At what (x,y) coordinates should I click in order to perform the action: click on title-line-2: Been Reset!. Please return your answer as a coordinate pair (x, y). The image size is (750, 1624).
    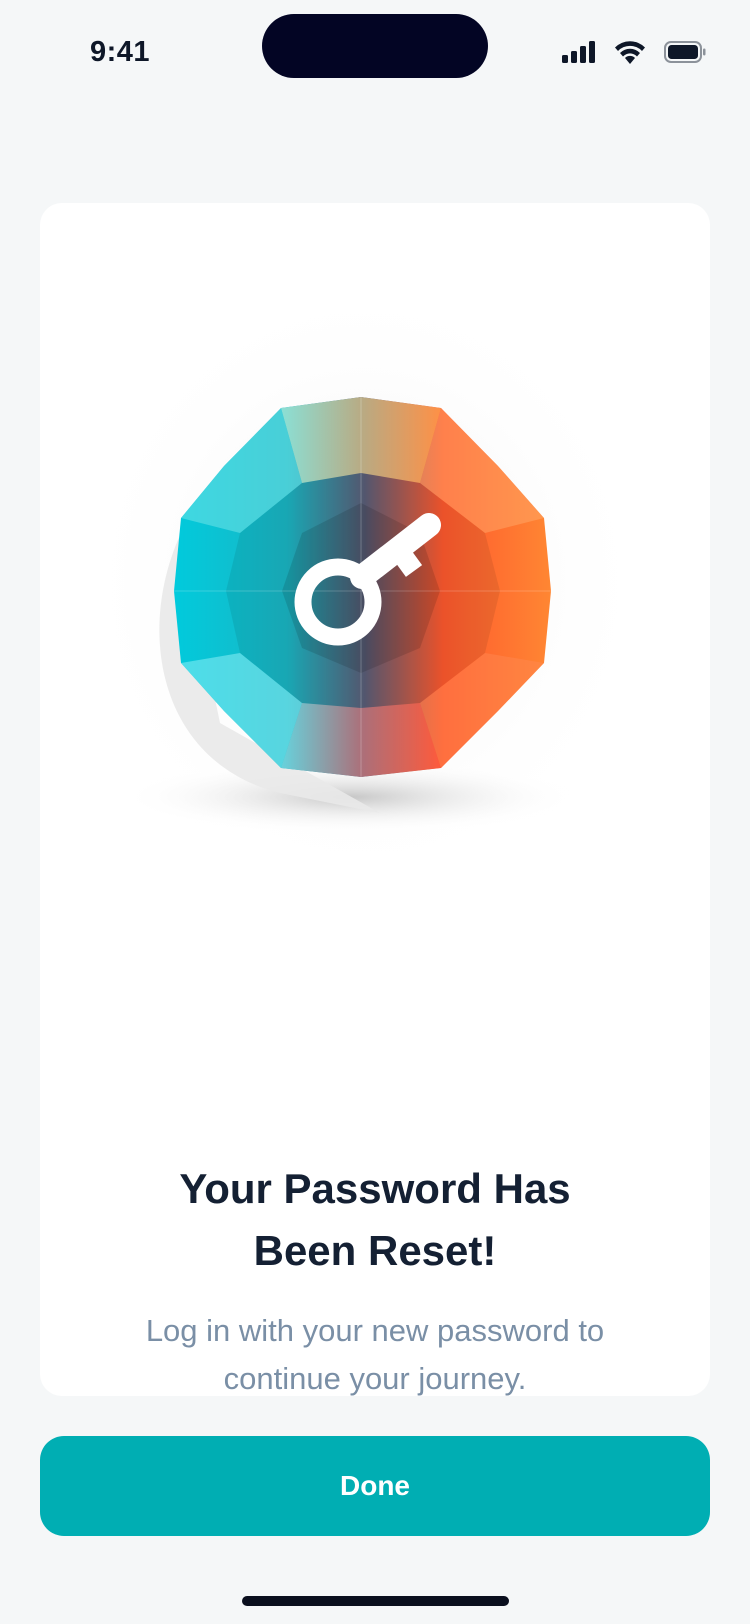
    Looking at the image, I should click on (375, 1250).